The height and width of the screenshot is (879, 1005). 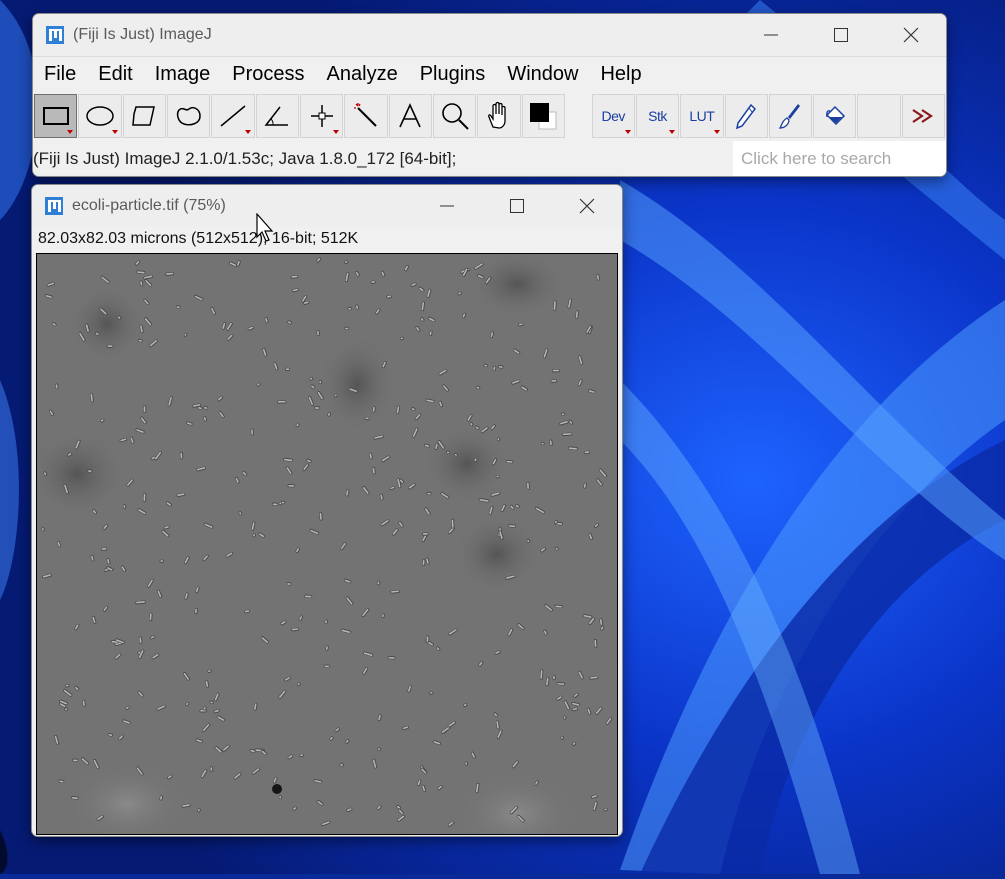 I want to click on tool-bar: Dev Stk LUT, so click(x=489, y=116).